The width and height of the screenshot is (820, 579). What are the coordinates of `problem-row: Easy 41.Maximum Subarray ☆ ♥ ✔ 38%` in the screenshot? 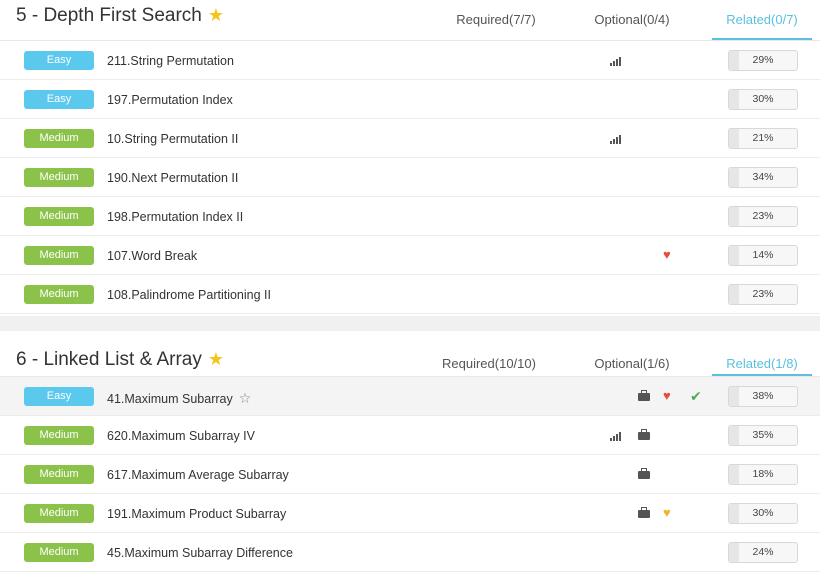 It's located at (410, 396).